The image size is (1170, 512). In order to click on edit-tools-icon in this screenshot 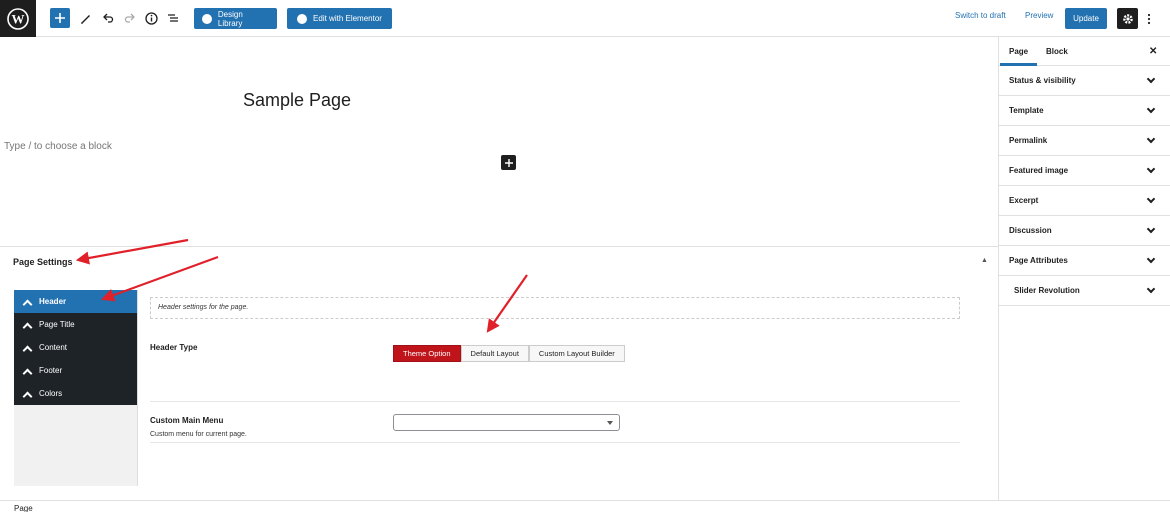, I will do `click(86, 18)`.